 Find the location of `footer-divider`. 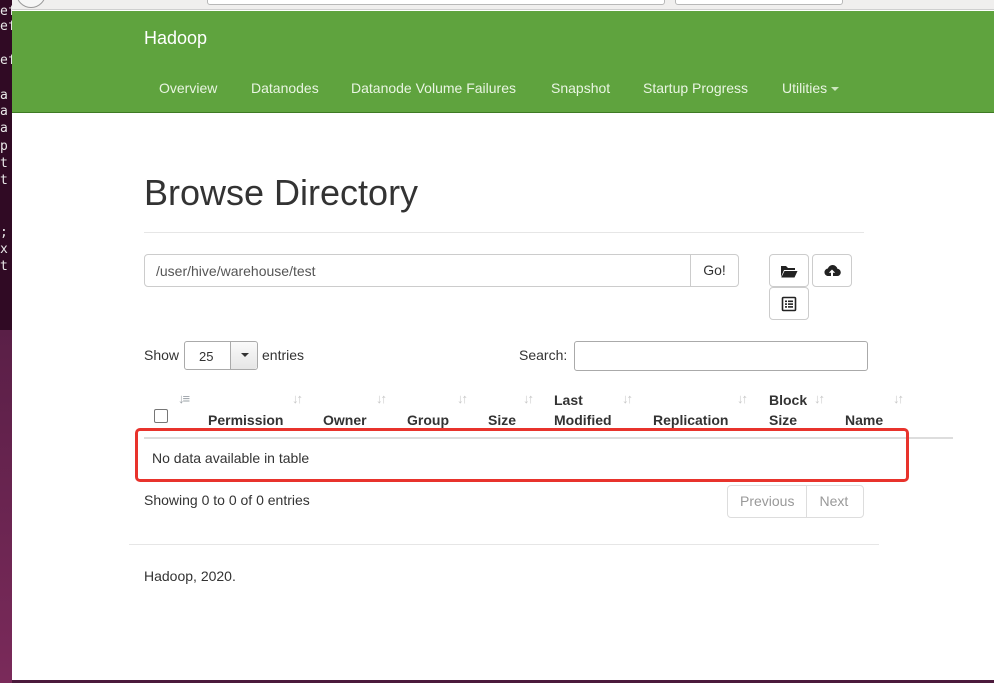

footer-divider is located at coordinates (504, 544).